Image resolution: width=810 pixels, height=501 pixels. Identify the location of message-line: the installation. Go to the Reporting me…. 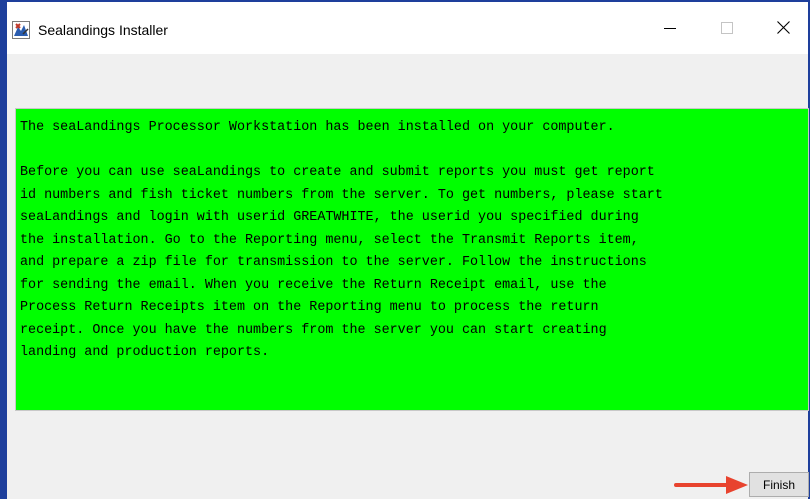
(329, 240).